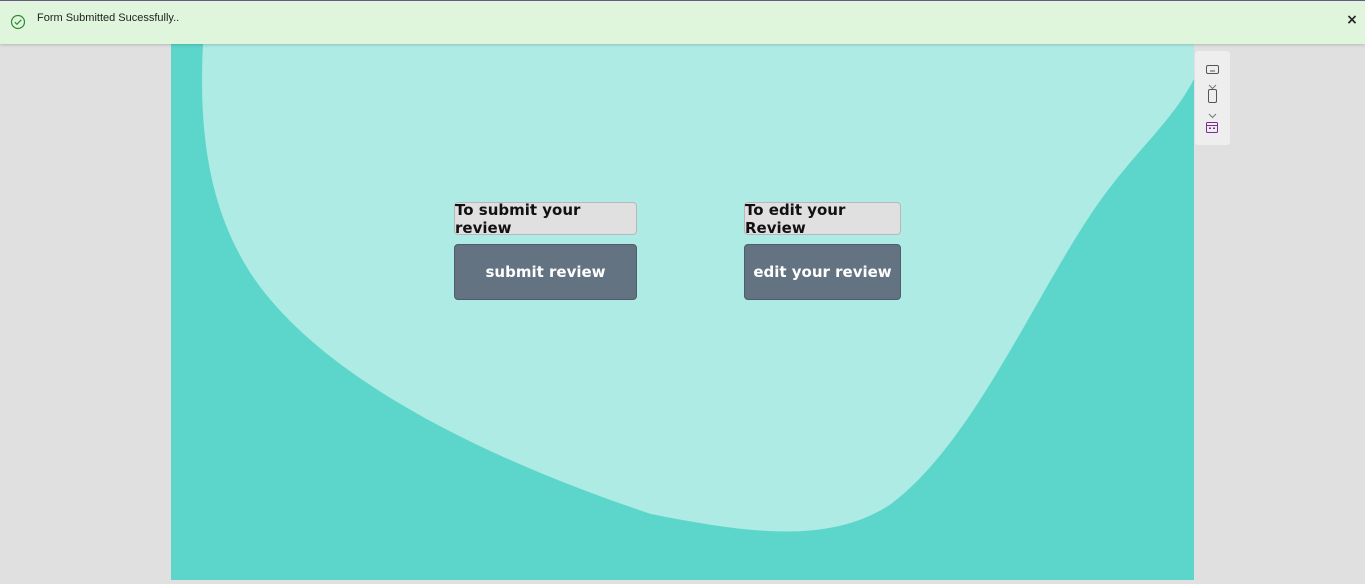 The width and height of the screenshot is (1365, 584). Describe the element at coordinates (1212, 98) in the screenshot. I see `side-toolbar` at that location.